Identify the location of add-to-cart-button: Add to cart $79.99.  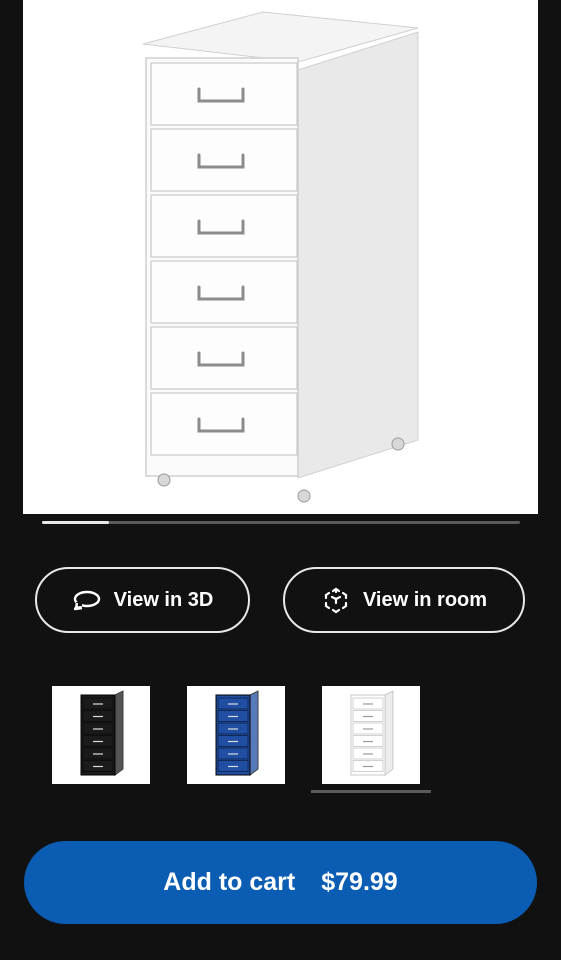
(280, 882).